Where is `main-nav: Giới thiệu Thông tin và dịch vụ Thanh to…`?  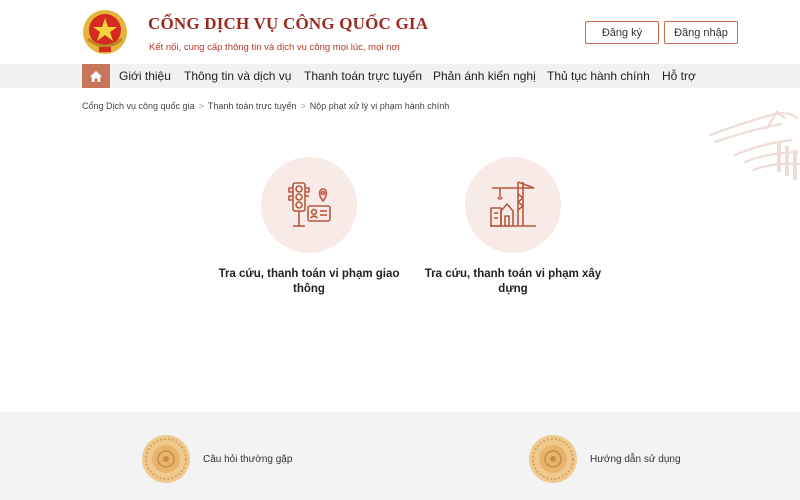
main-nav: Giới thiệu Thông tin và dịch vụ Thanh to… is located at coordinates (400, 76).